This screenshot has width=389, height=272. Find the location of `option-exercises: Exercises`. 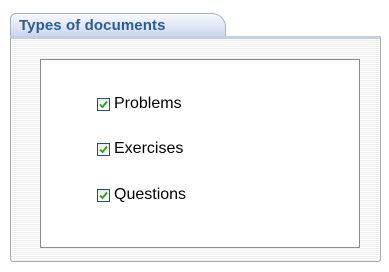

option-exercises: Exercises is located at coordinates (140, 149).